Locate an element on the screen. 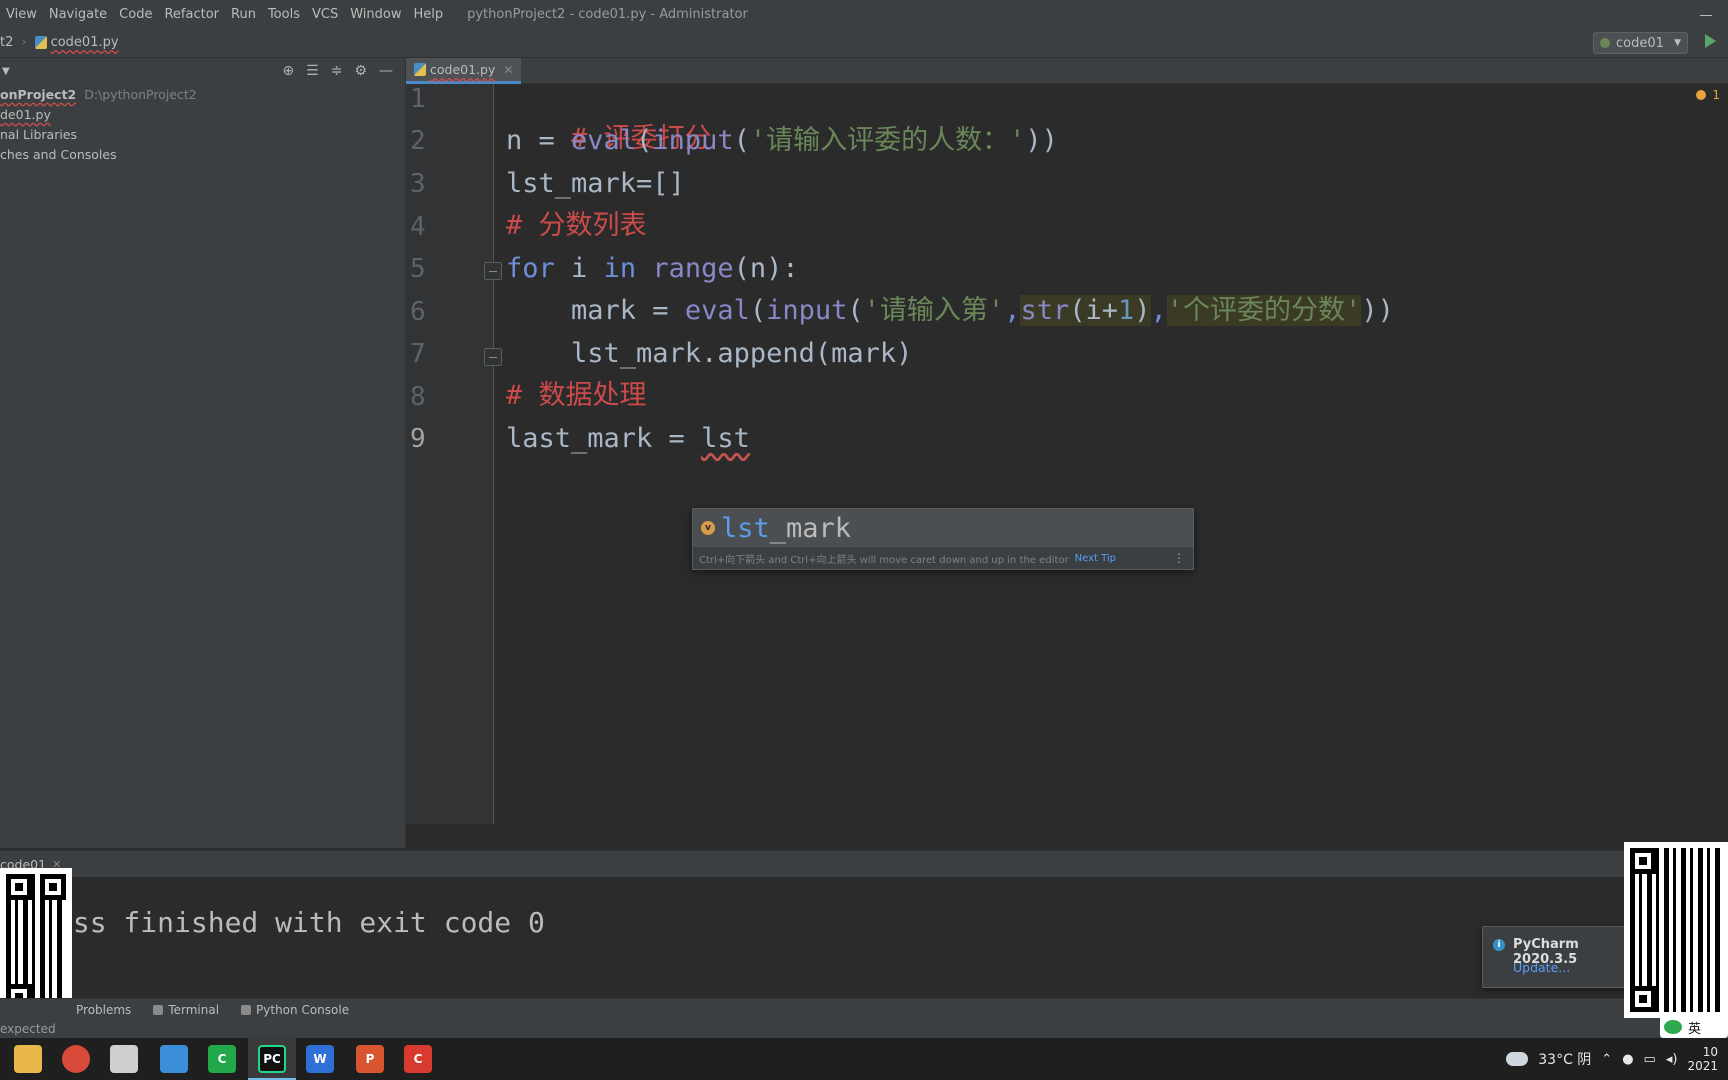 This screenshot has height=1080, width=1728. tree-scratches: ches and Consoles is located at coordinates (202, 154).